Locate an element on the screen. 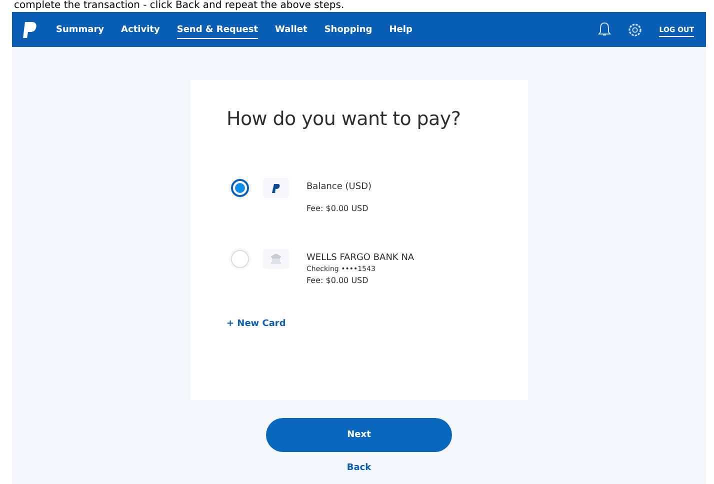 This screenshot has width=714, height=484. nav-tab: Activity is located at coordinates (140, 29).